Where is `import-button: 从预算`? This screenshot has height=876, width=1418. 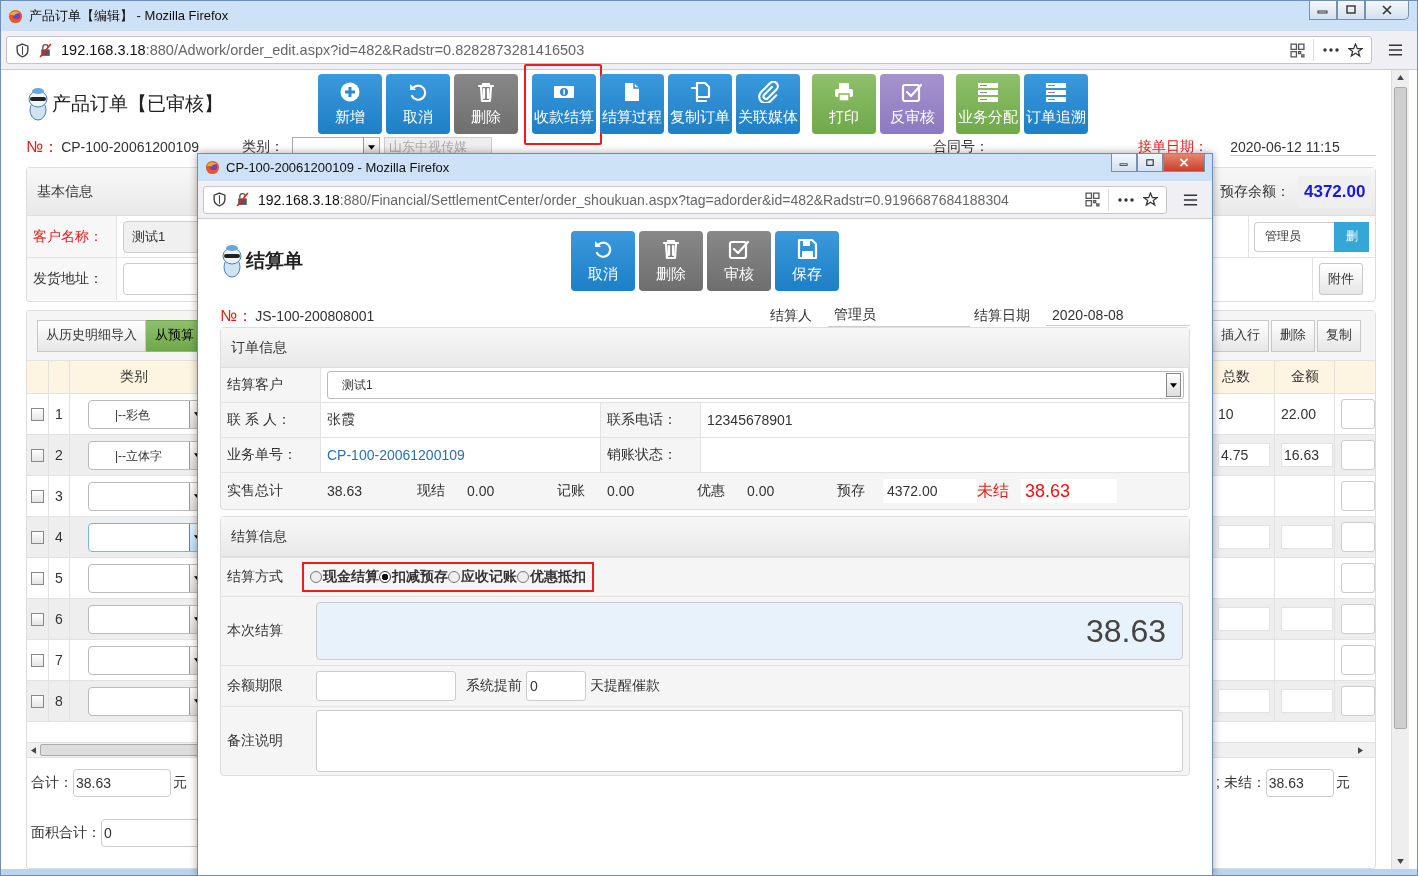
import-button: 从预算 is located at coordinates (172, 335).